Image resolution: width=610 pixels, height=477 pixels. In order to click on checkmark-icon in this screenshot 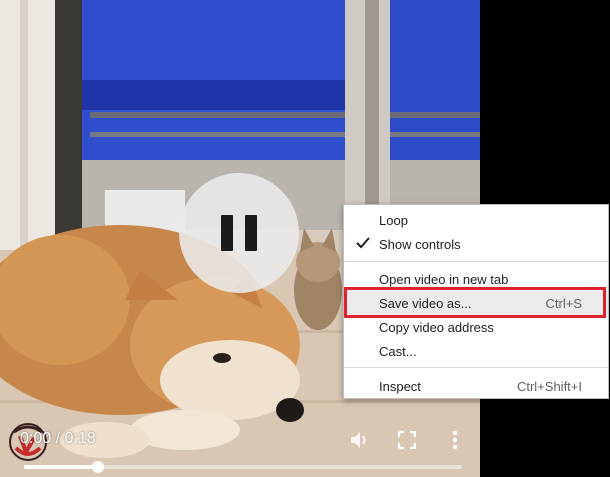, I will do `click(363, 243)`.